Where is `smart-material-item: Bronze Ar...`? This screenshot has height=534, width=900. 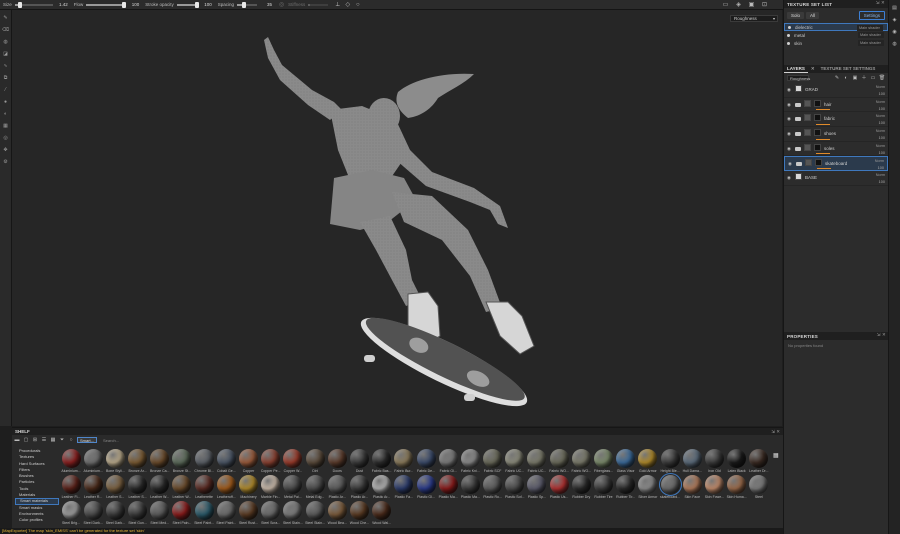 smart-material-item: Bronze Ar... is located at coordinates (138, 462).